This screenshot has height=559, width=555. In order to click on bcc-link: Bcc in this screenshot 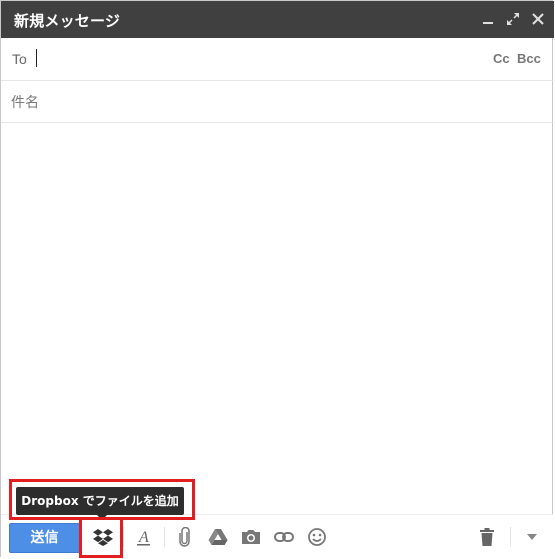, I will do `click(529, 58)`.